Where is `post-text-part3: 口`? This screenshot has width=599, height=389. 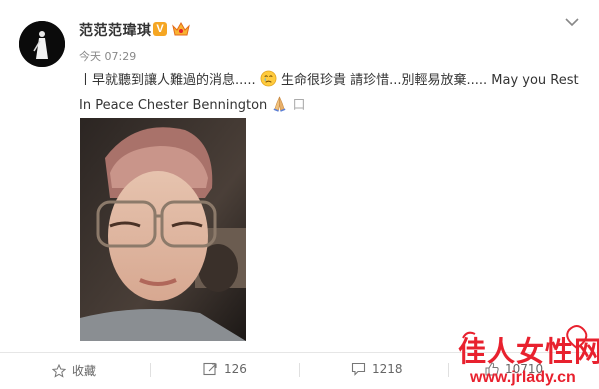
post-text-part3: 口 is located at coordinates (299, 105).